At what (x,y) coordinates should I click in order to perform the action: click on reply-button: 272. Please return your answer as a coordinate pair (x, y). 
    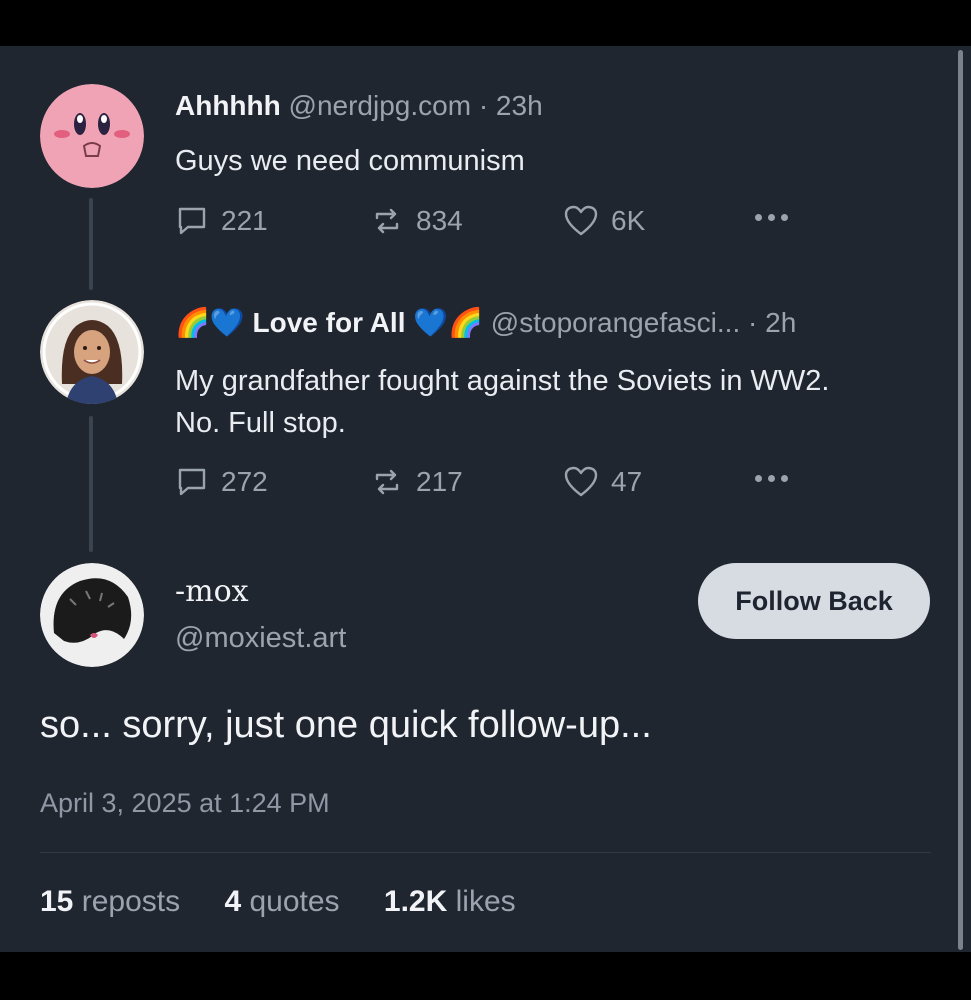
    Looking at the image, I should click on (221, 482).